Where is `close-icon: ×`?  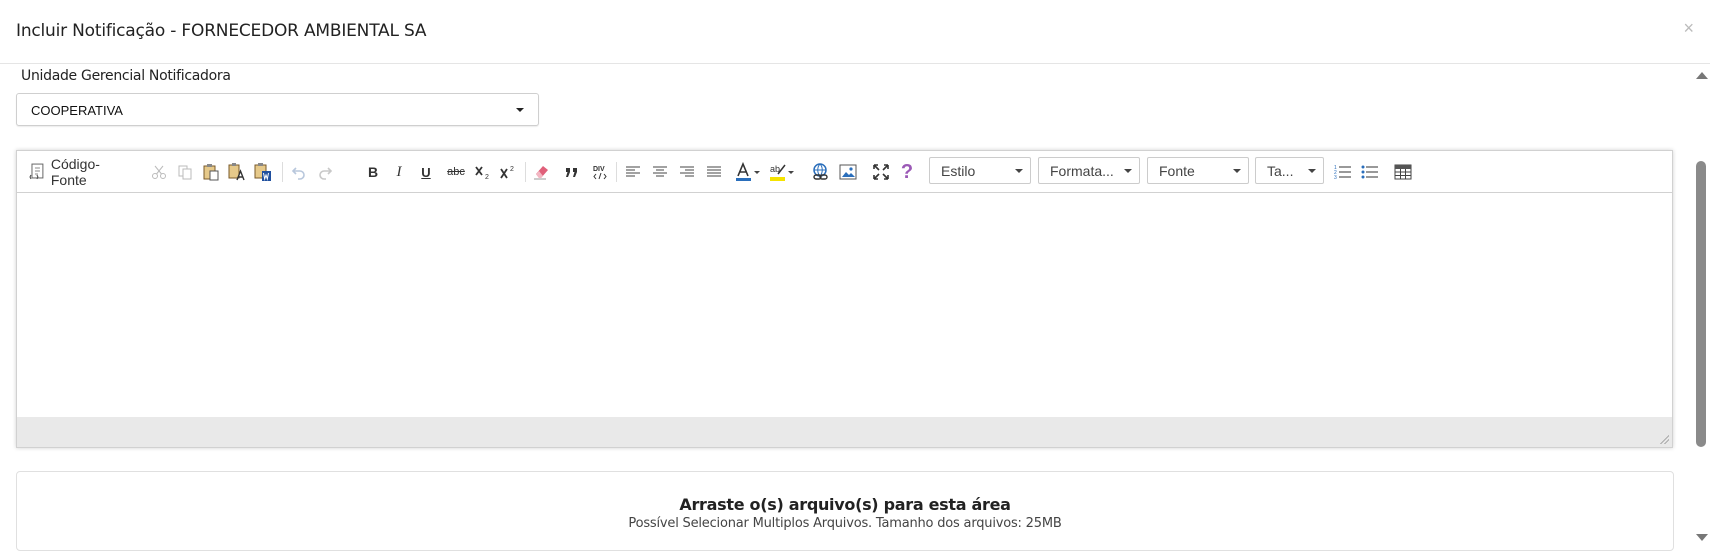 close-icon: × is located at coordinates (1688, 28).